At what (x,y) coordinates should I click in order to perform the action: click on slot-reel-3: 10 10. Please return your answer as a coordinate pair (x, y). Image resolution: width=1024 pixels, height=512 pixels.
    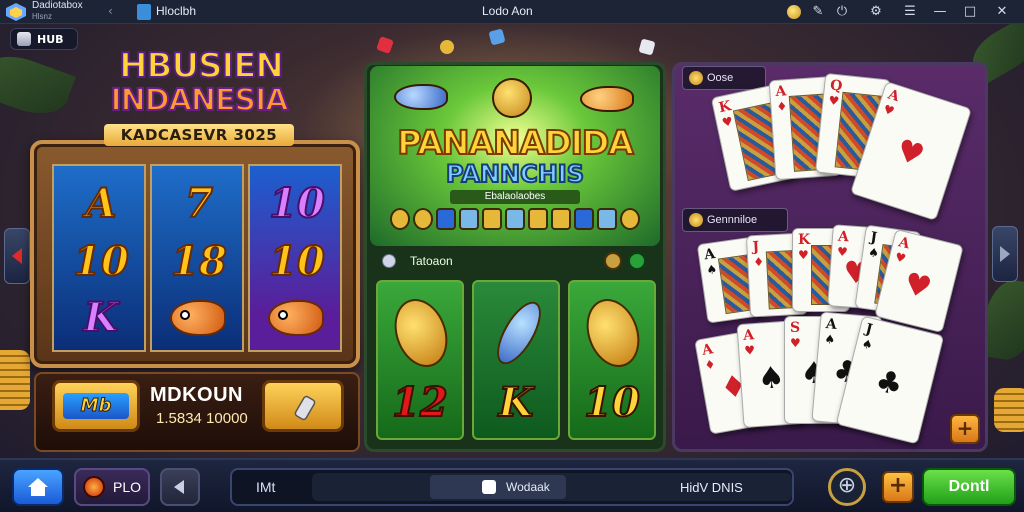
    Looking at the image, I should click on (295, 258).